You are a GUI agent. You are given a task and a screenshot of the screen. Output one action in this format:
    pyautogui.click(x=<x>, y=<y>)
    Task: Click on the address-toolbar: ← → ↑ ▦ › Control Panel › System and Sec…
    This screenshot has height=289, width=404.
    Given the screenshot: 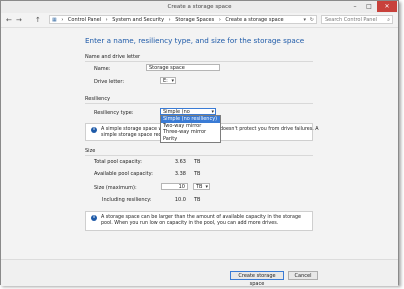 What is the action you would take?
    pyautogui.click(x=199, y=20)
    